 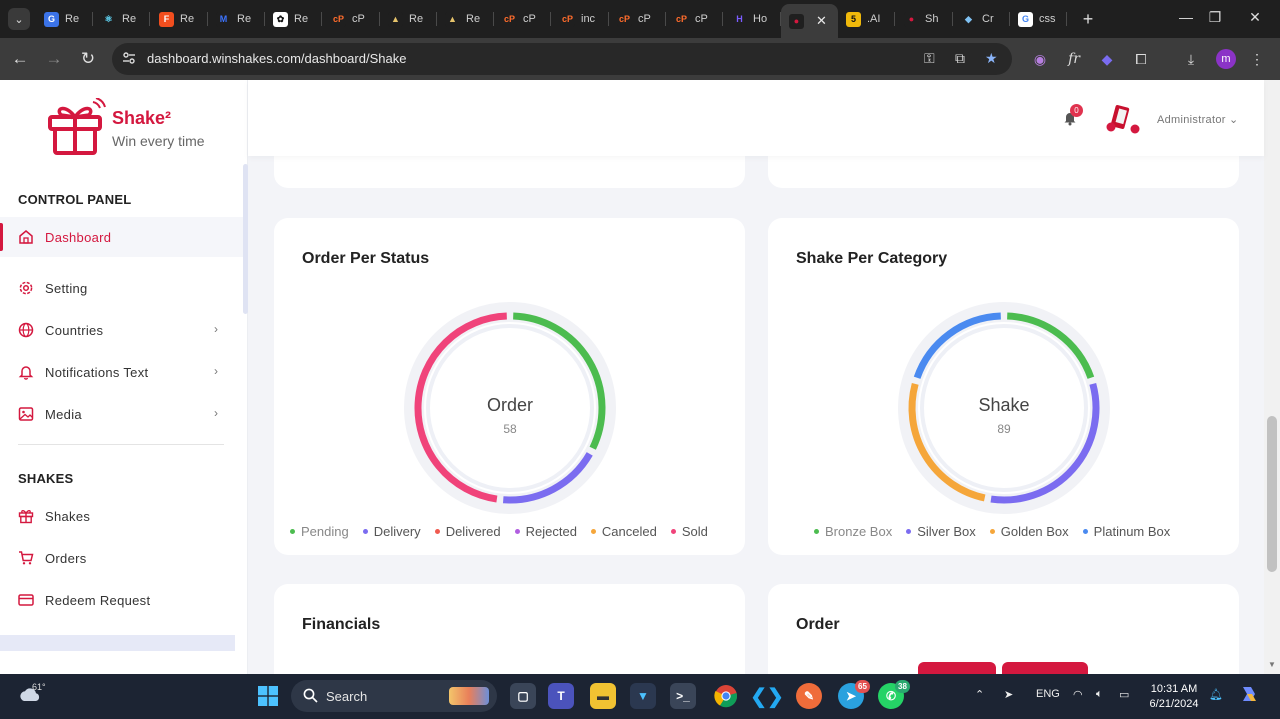 I want to click on browser-tab: Gcss, so click(x=1038, y=19).